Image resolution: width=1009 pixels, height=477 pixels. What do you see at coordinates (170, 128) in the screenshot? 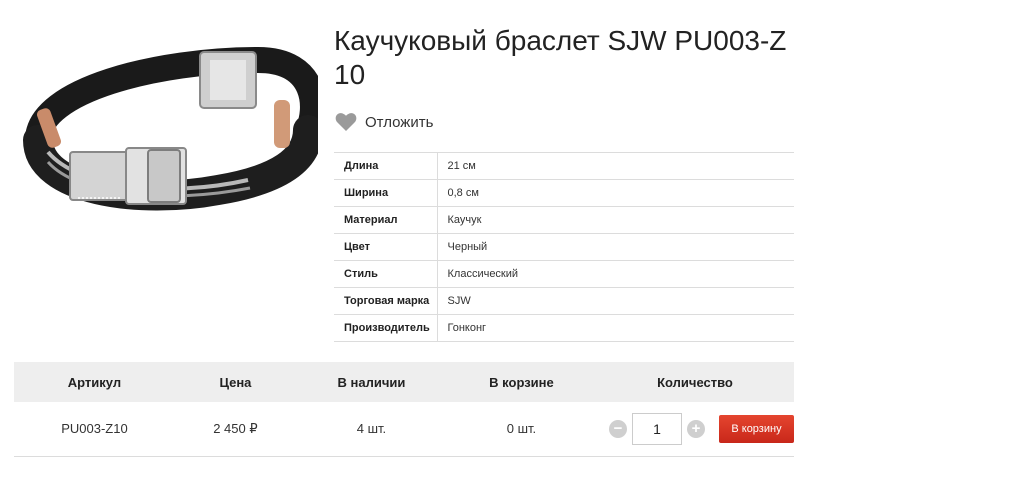
I see `bracelet-photo` at bounding box center [170, 128].